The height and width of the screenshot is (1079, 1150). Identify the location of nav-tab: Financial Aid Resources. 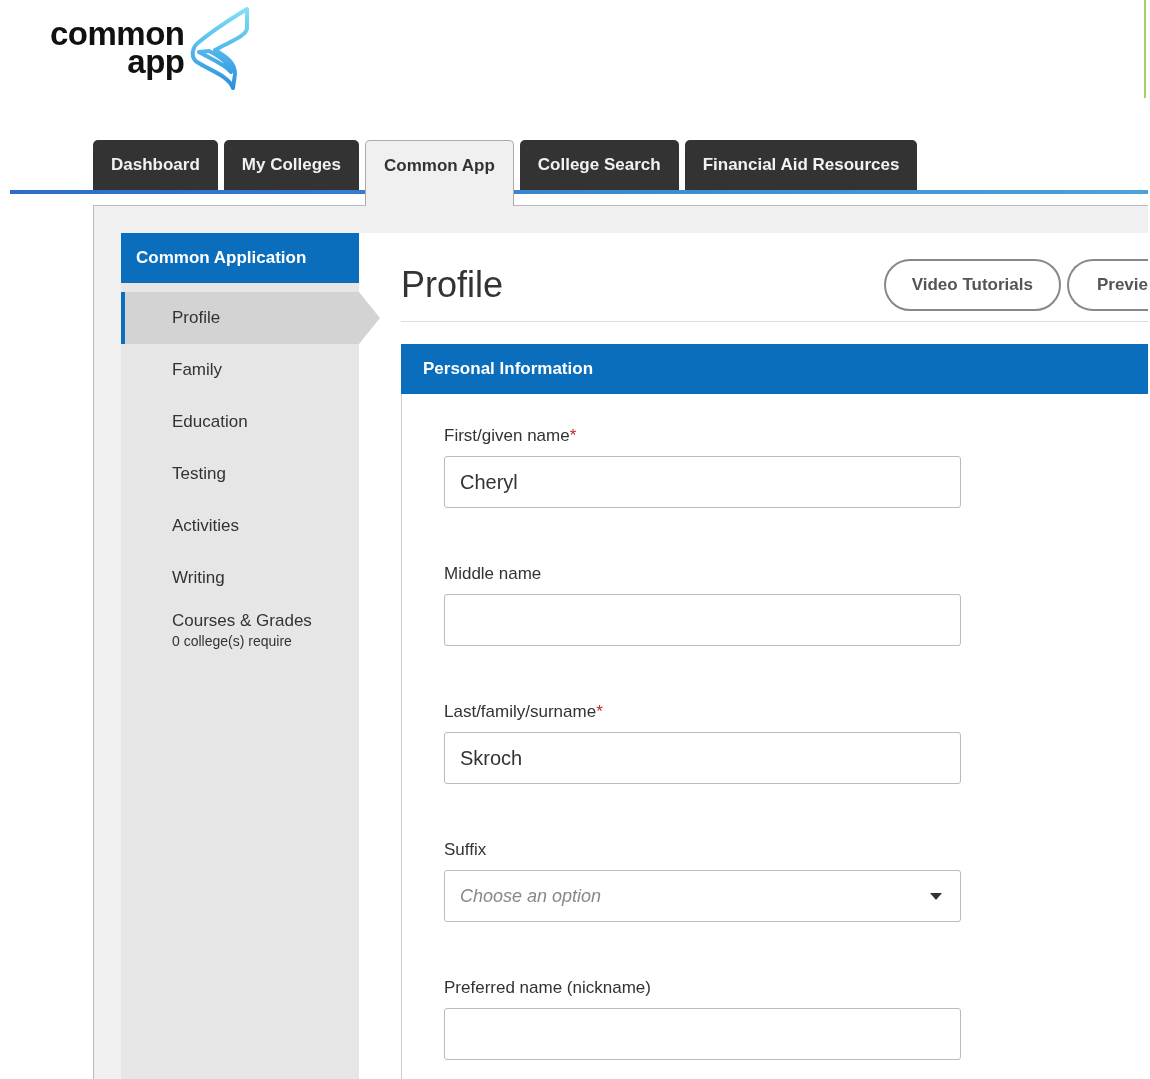
(801, 165).